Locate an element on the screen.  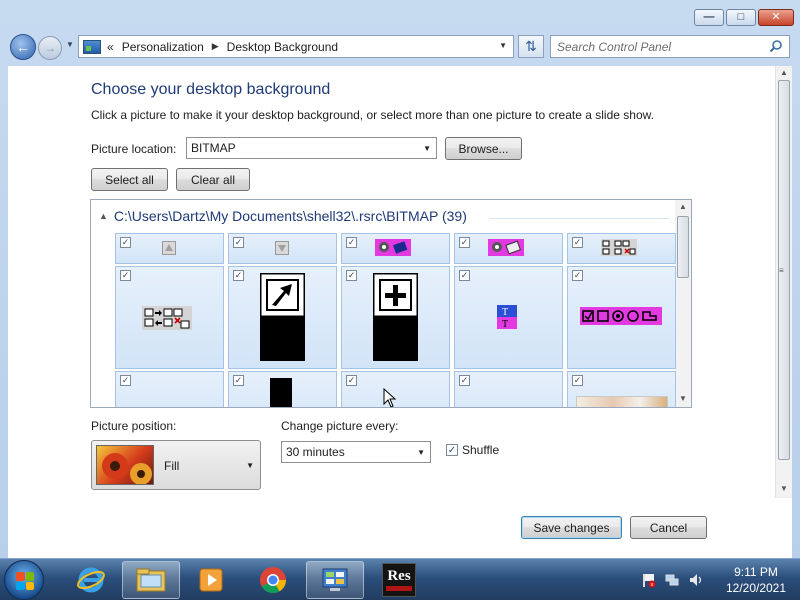
network-icon is located at coordinates (672, 580).